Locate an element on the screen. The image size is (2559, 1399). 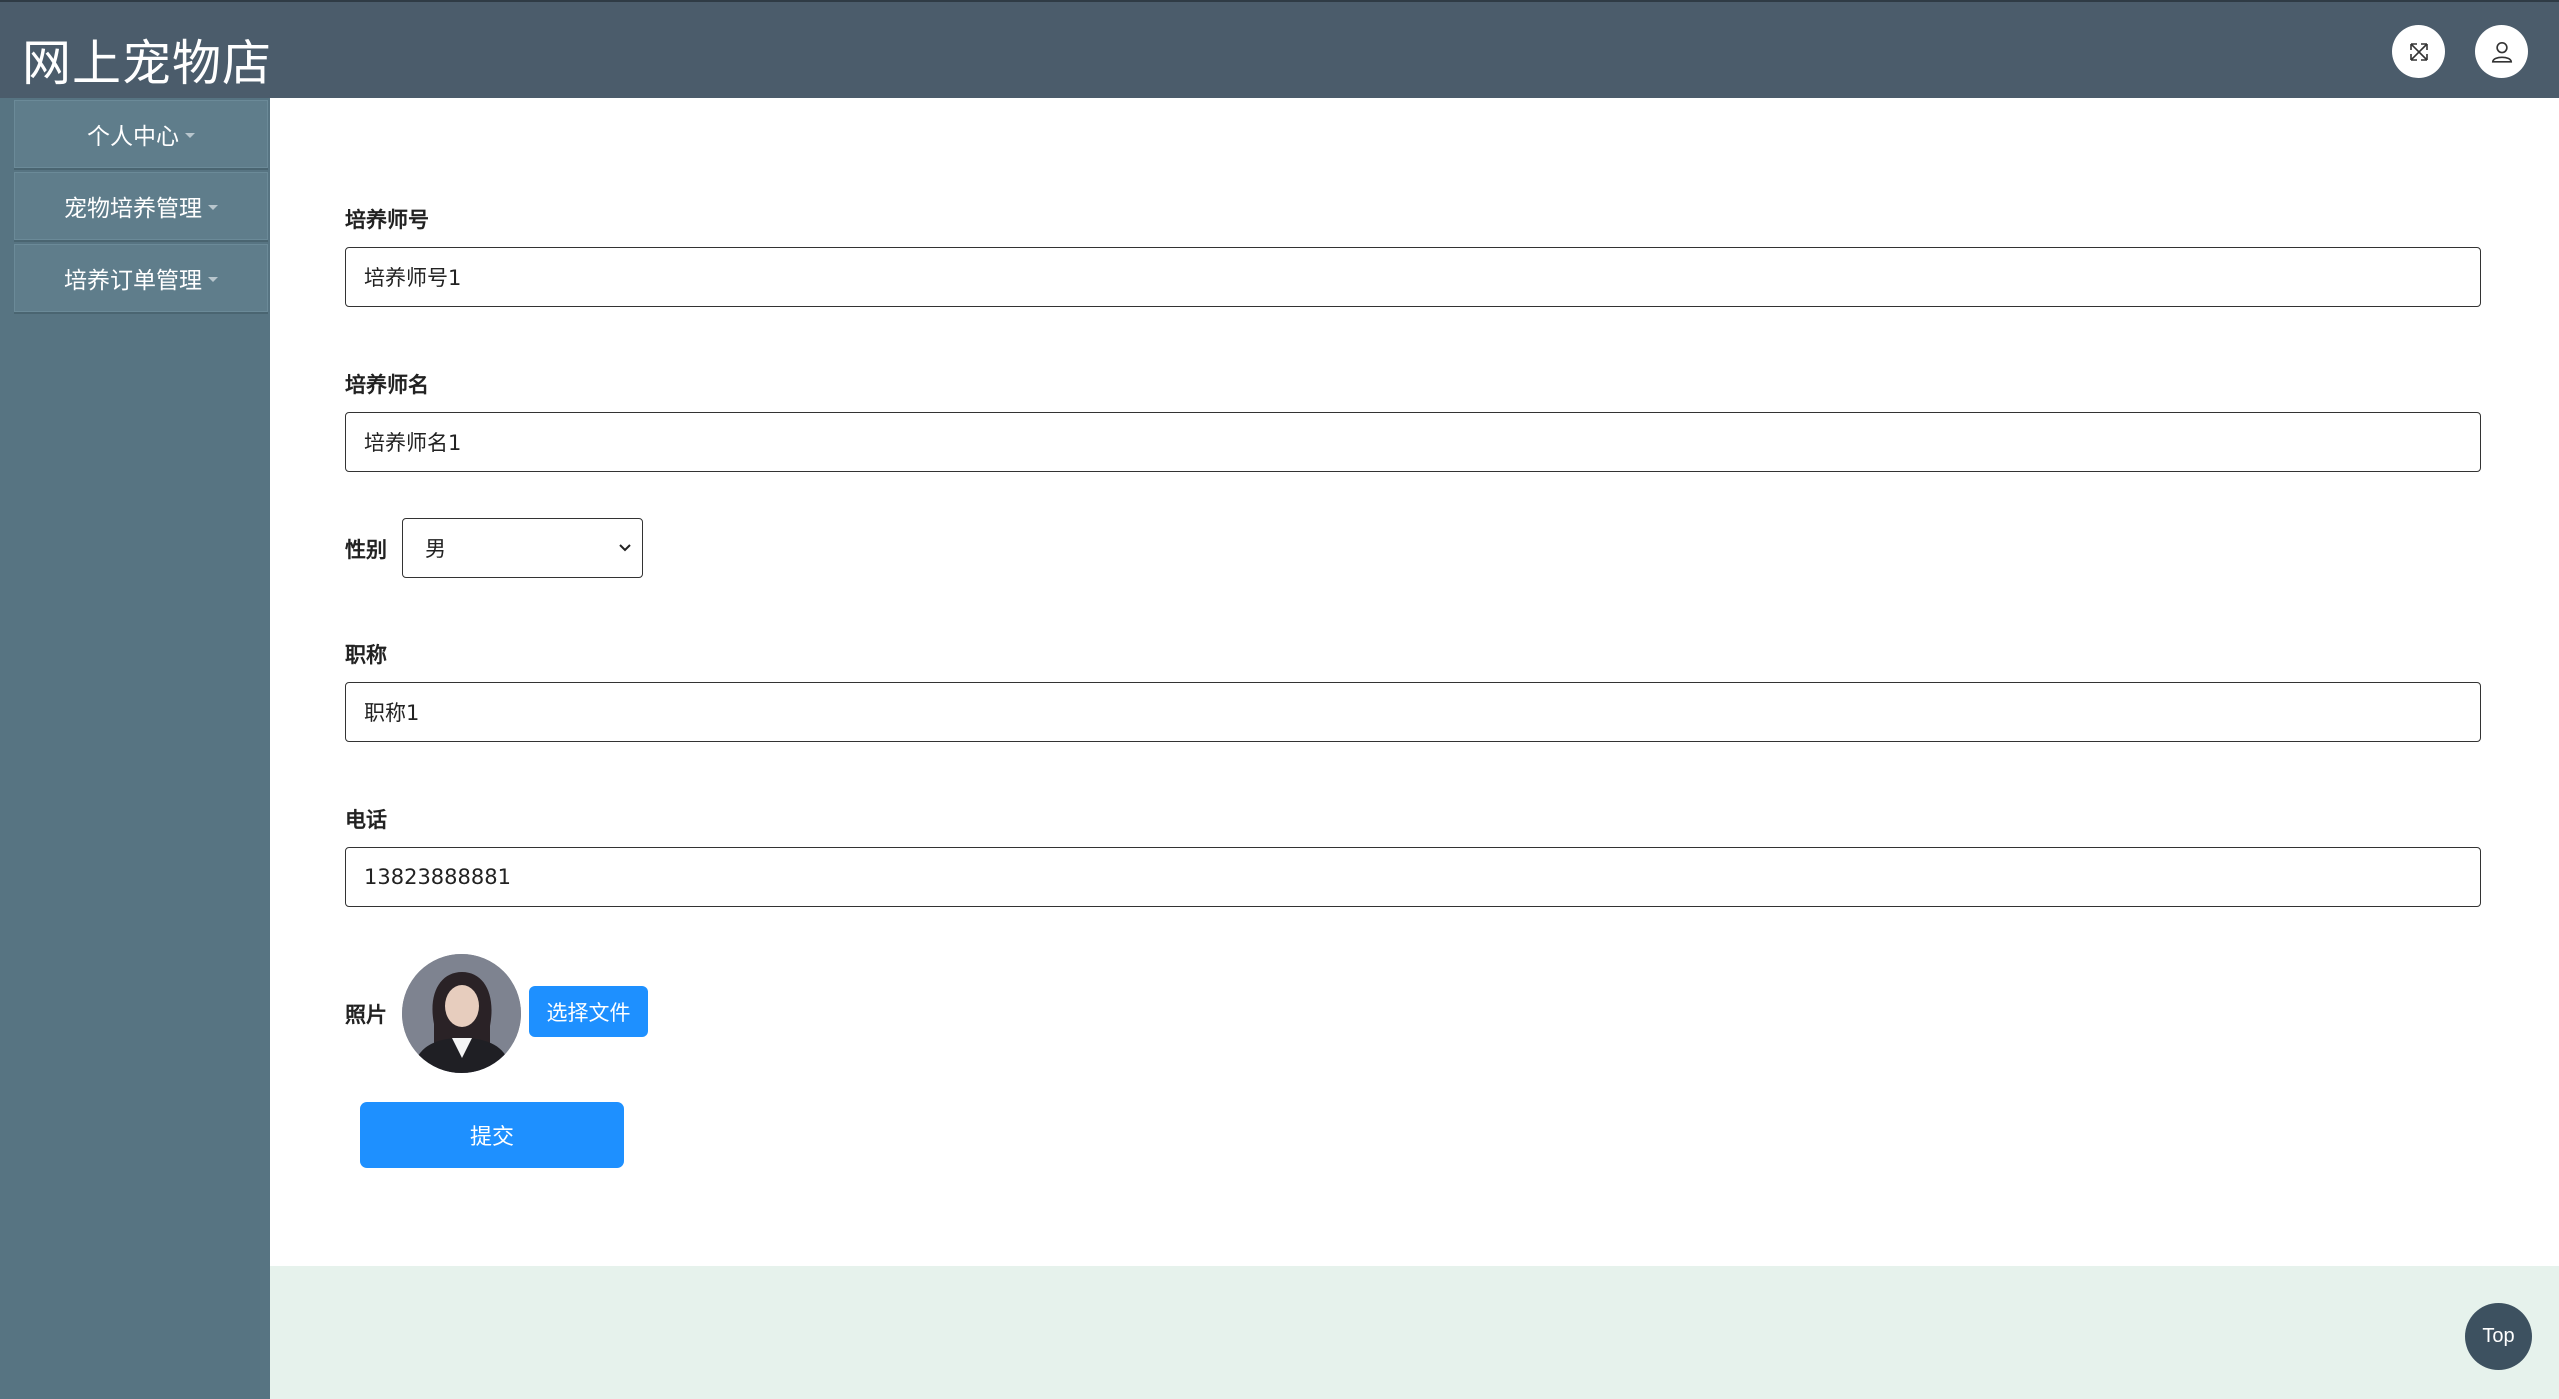
sidebar-item-training-orders: 培养订单管理 is located at coordinates (141, 279).